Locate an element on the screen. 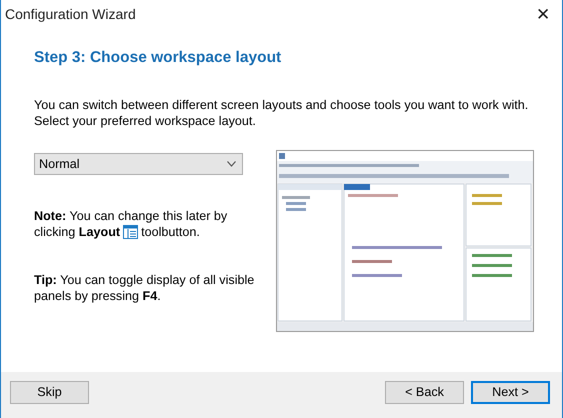 This screenshot has height=418, width=563. caret-icon is located at coordinates (231, 164).